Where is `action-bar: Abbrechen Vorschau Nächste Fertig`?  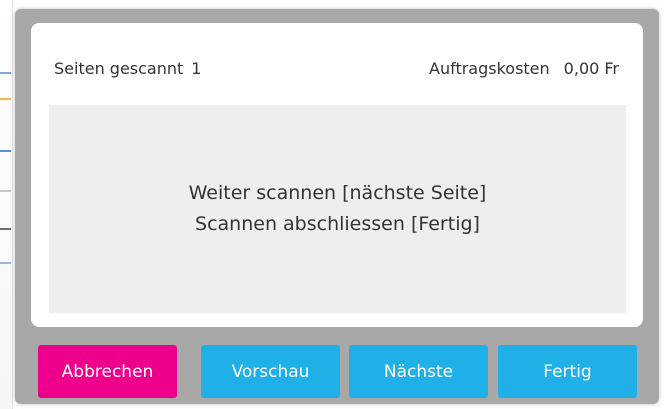 action-bar: Abbrechen Vorschau Nächste Fertig is located at coordinates (338, 371).